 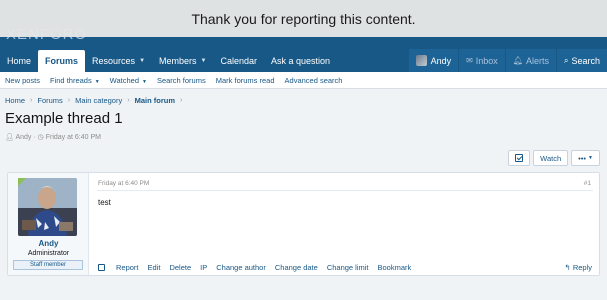 What do you see at coordinates (73, 137) in the screenshot?
I see `thread-date: Friday at 6:40 PM` at bounding box center [73, 137].